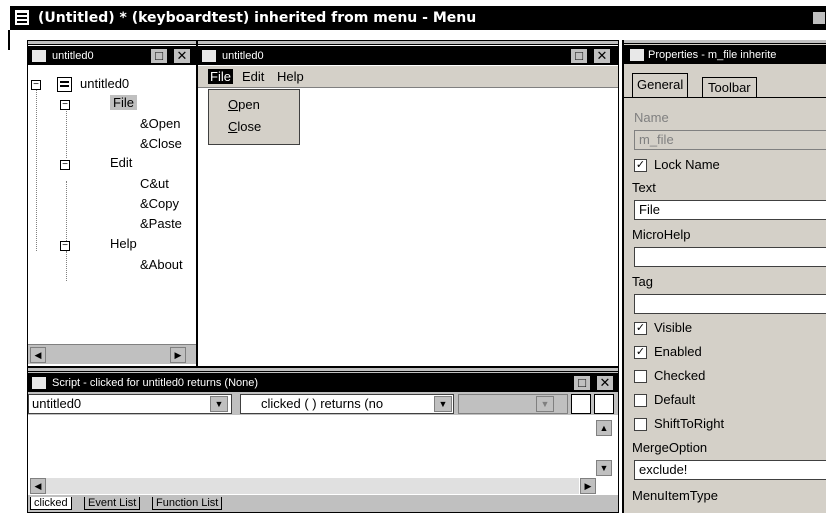 The height and width of the screenshot is (525, 826). I want to click on visible-checkbox: ✓, so click(640, 328).